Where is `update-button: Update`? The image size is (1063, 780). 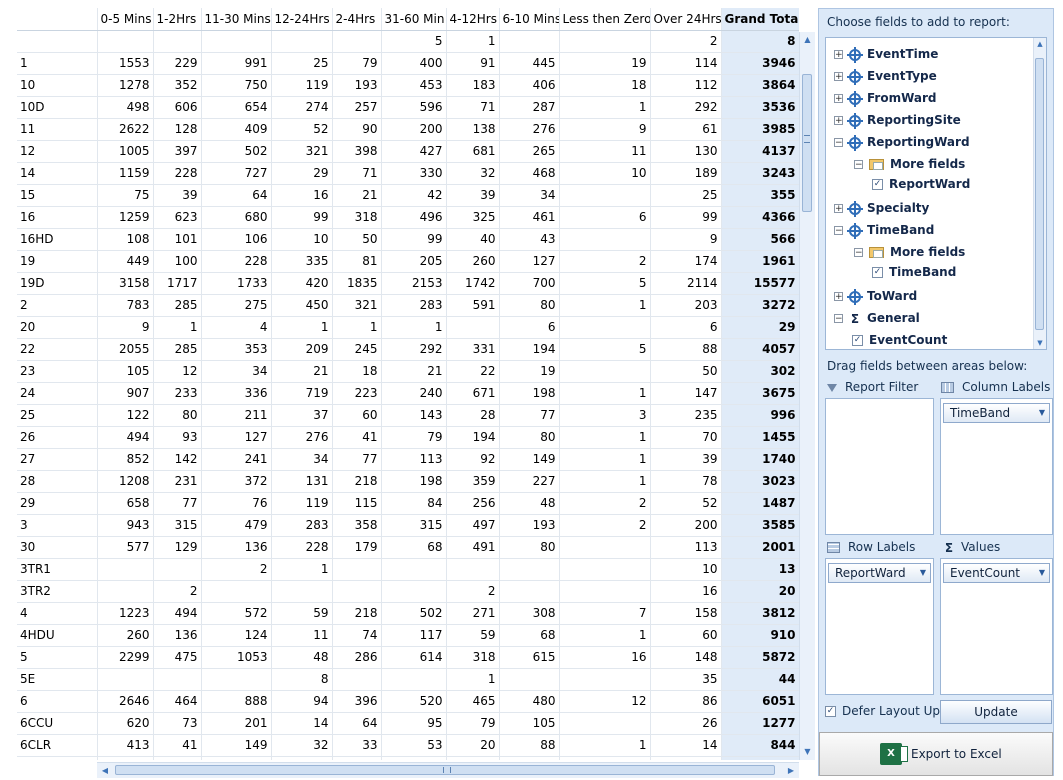 update-button: Update is located at coordinates (996, 712).